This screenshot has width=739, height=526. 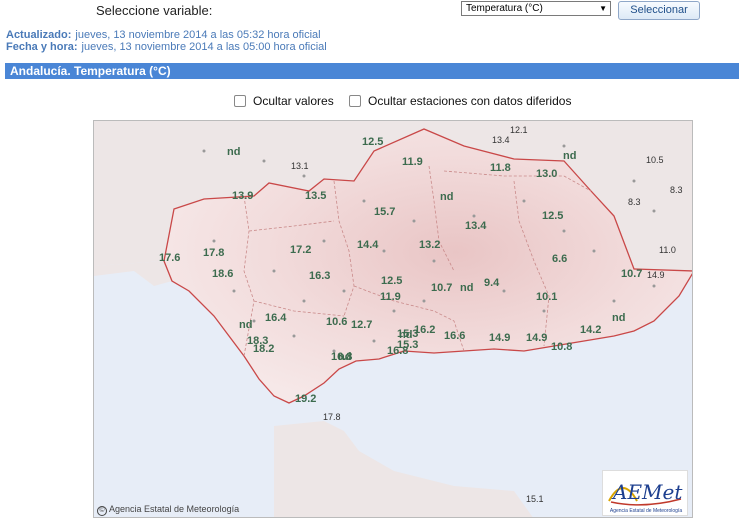 I want to click on station-value: 16.4, so click(x=276, y=318).